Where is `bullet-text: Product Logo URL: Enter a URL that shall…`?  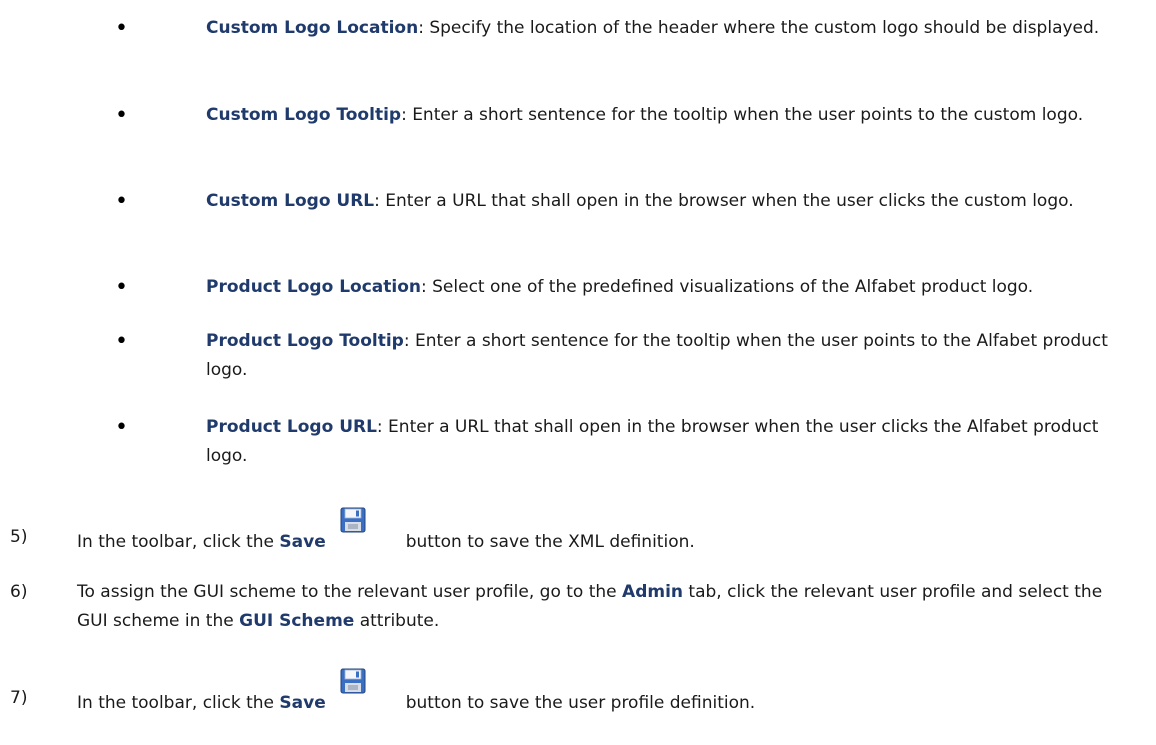 bullet-text: Product Logo URL: Enter a URL that shall… is located at coordinates (673, 442).